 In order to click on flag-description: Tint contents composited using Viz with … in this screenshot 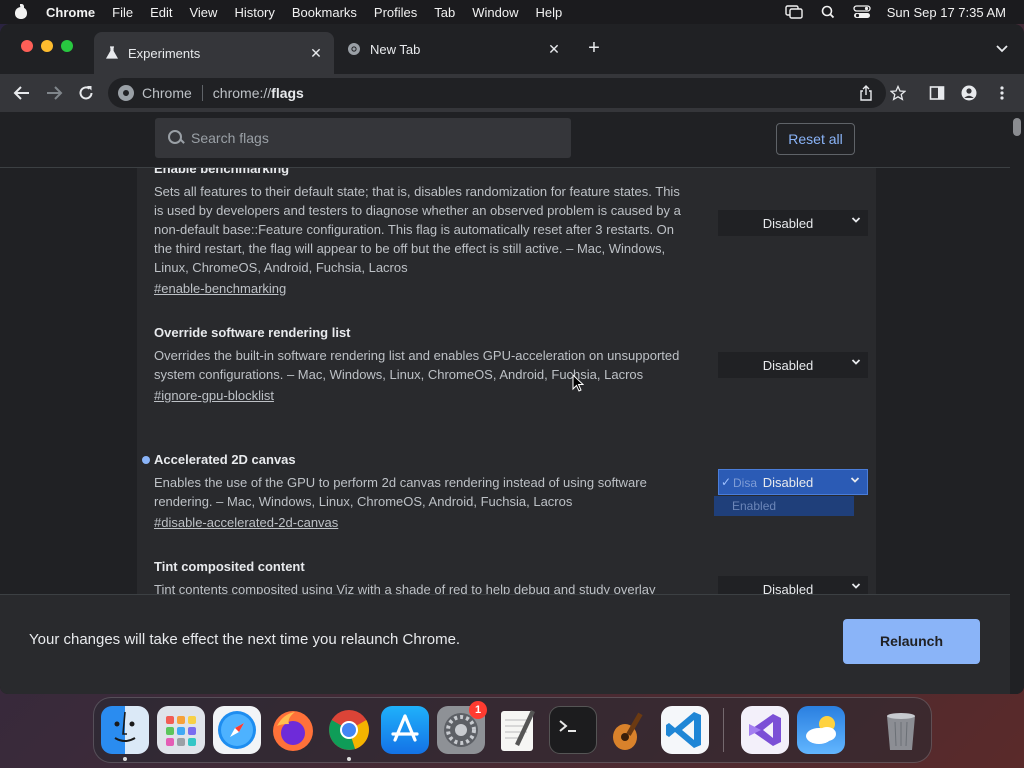, I will do `click(405, 588)`.